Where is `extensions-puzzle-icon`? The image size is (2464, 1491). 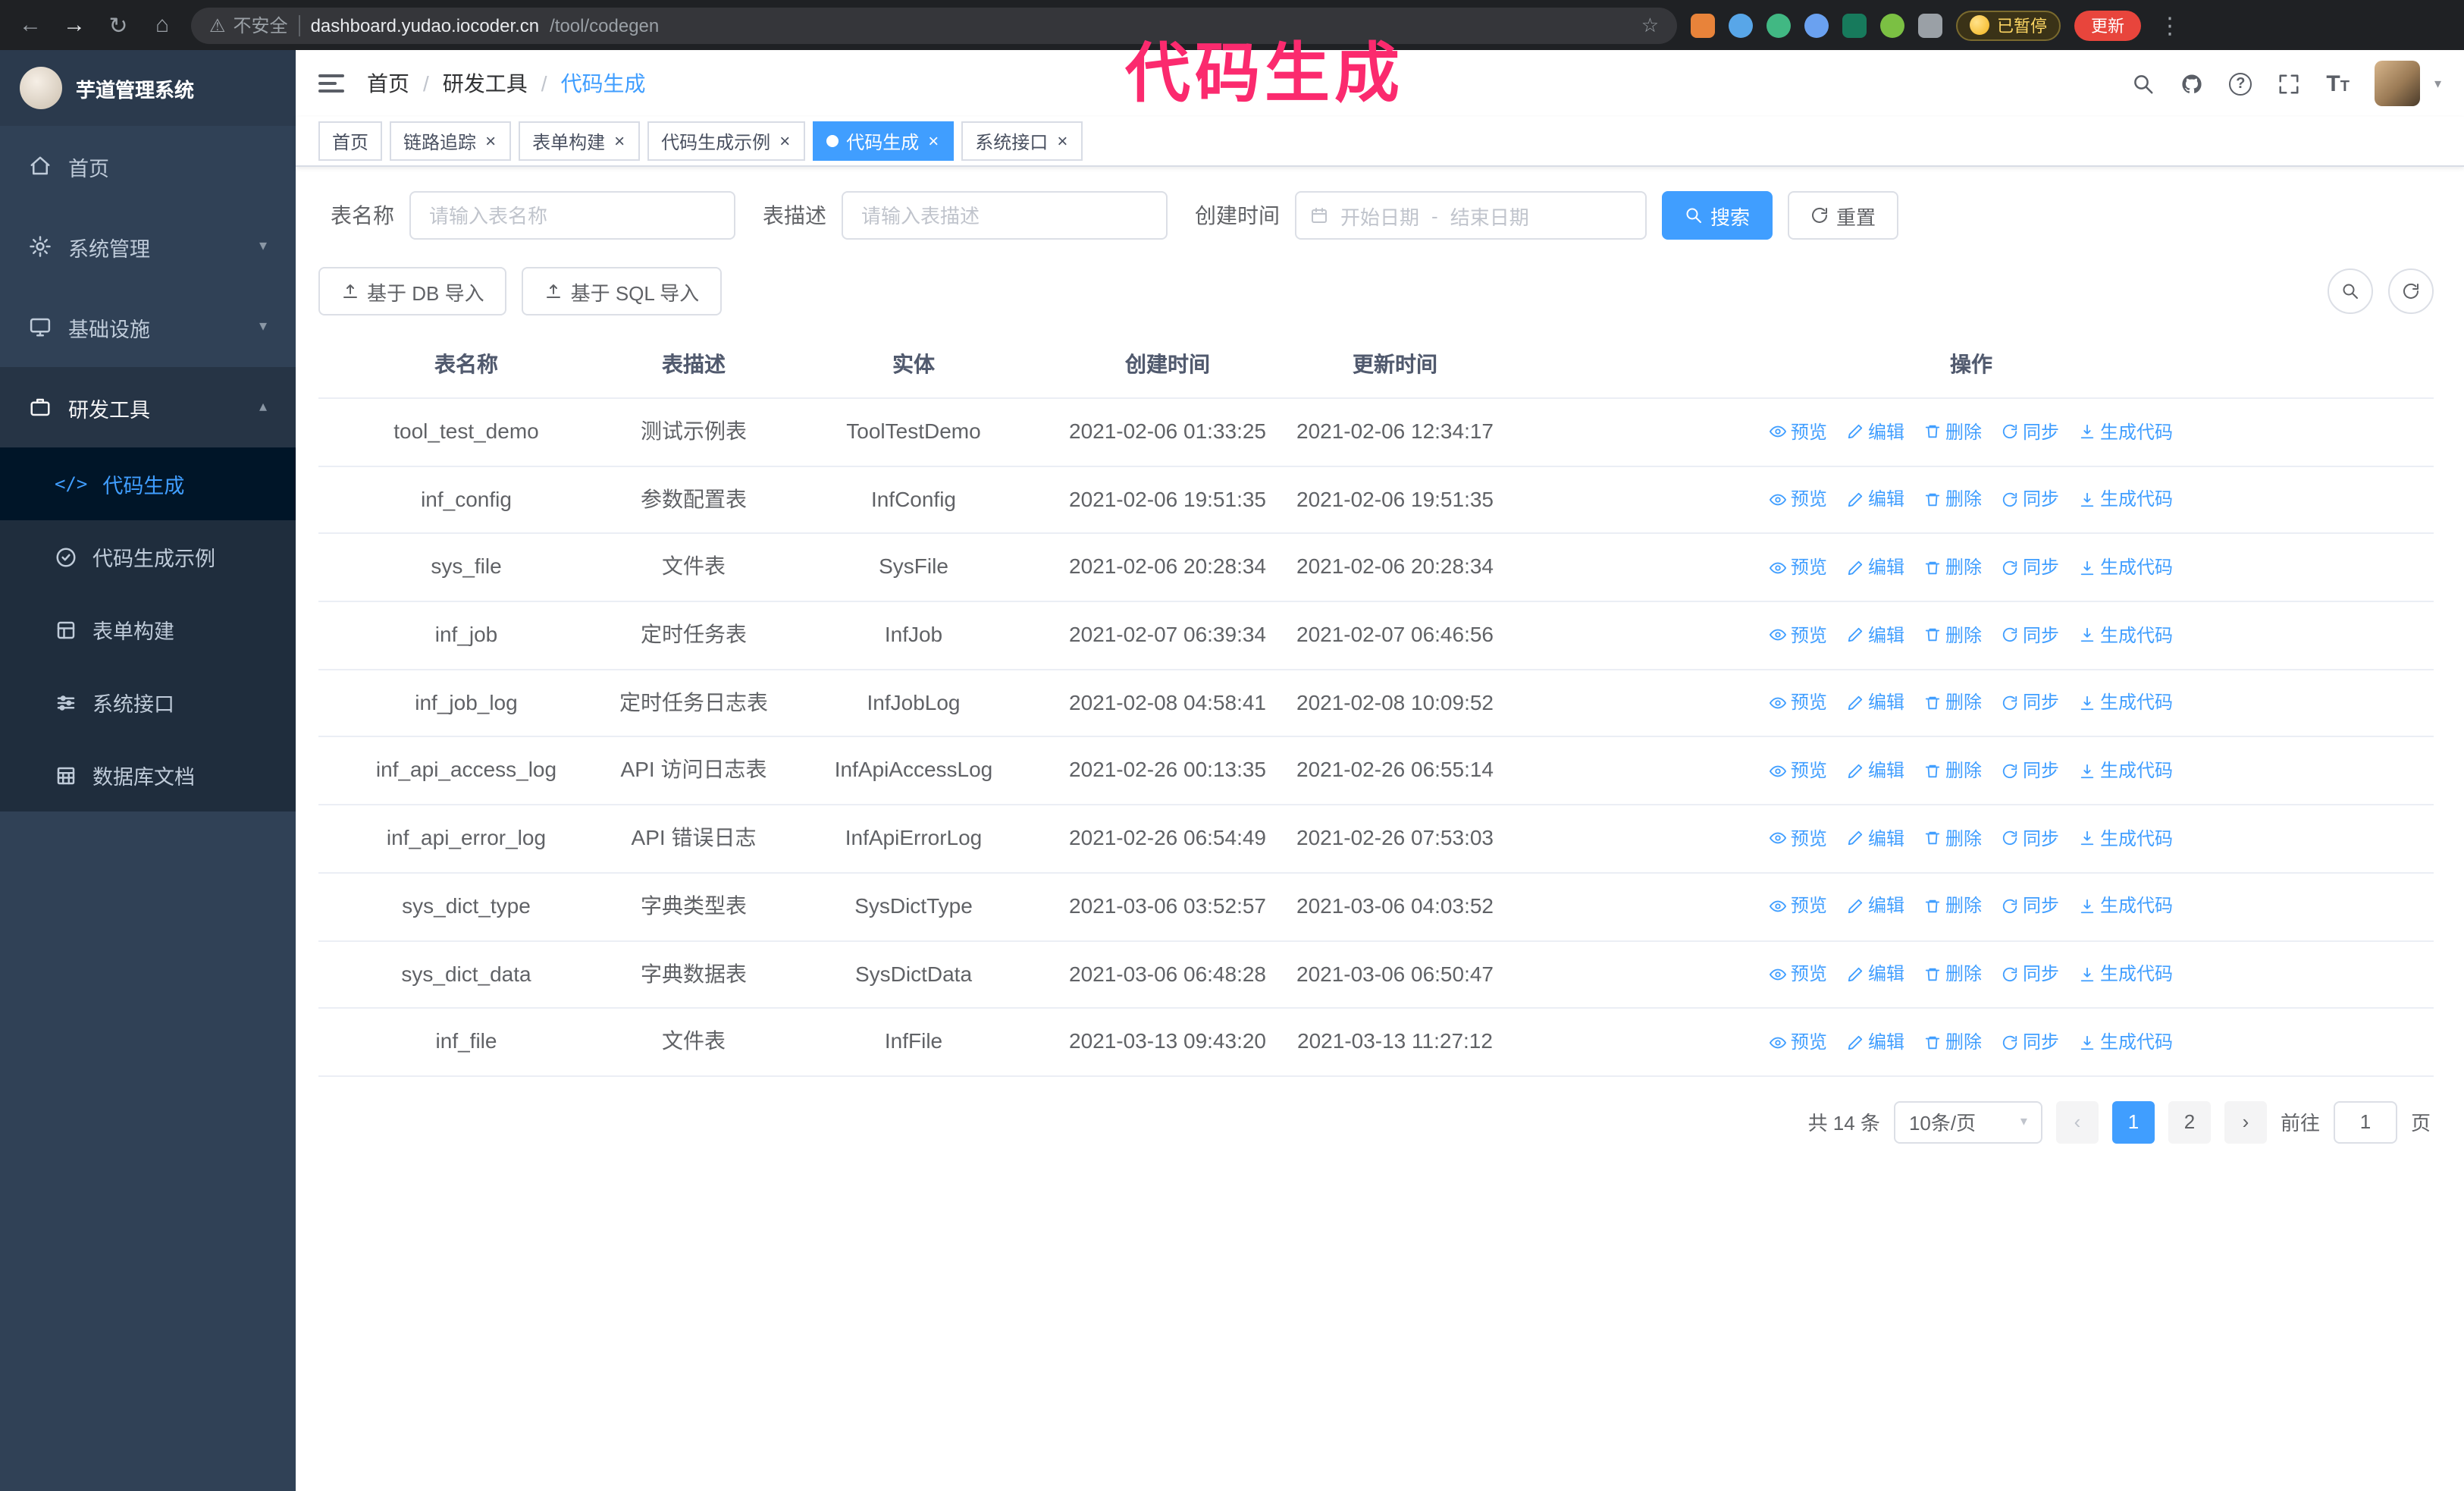
extensions-puzzle-icon is located at coordinates (1930, 25).